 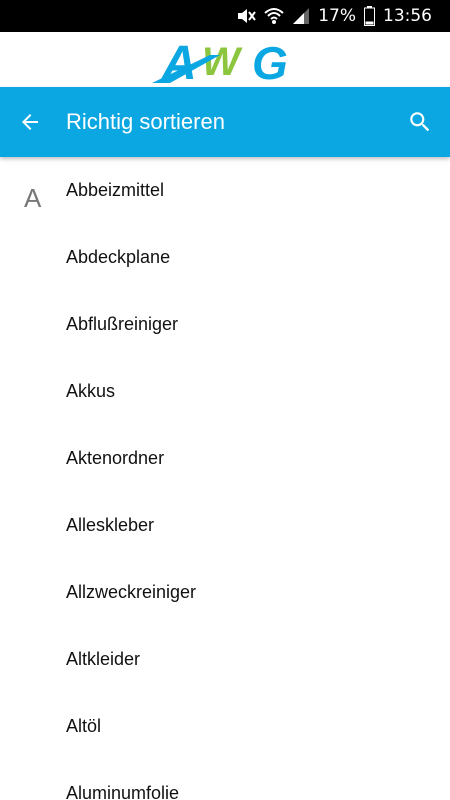 I want to click on list-item-alleskleber: Alleskleber, so click(x=225, y=525).